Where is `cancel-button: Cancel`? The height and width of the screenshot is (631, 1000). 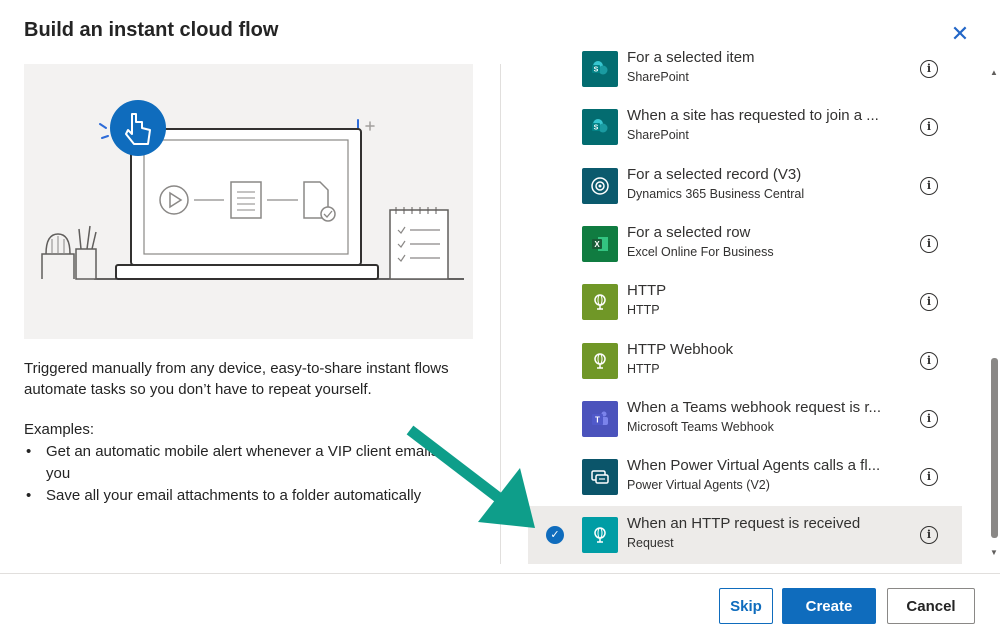 cancel-button: Cancel is located at coordinates (931, 606).